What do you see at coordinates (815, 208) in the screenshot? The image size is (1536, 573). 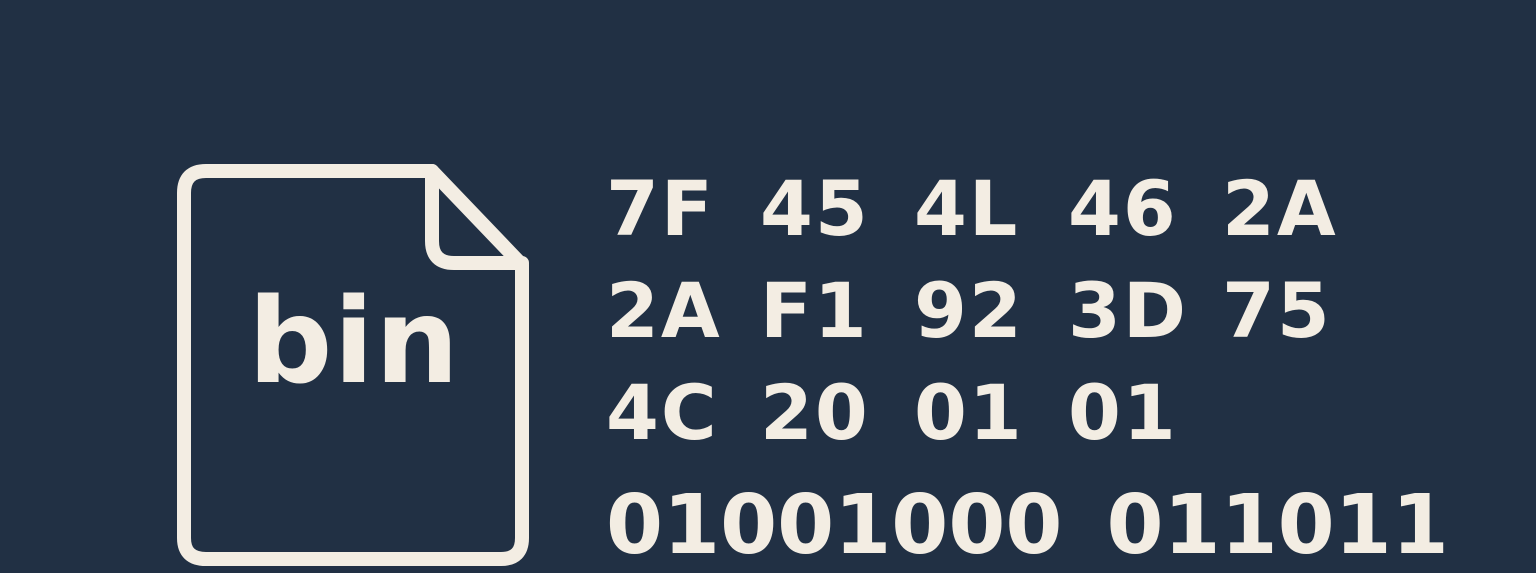 I see `hex-byte: 45` at bounding box center [815, 208].